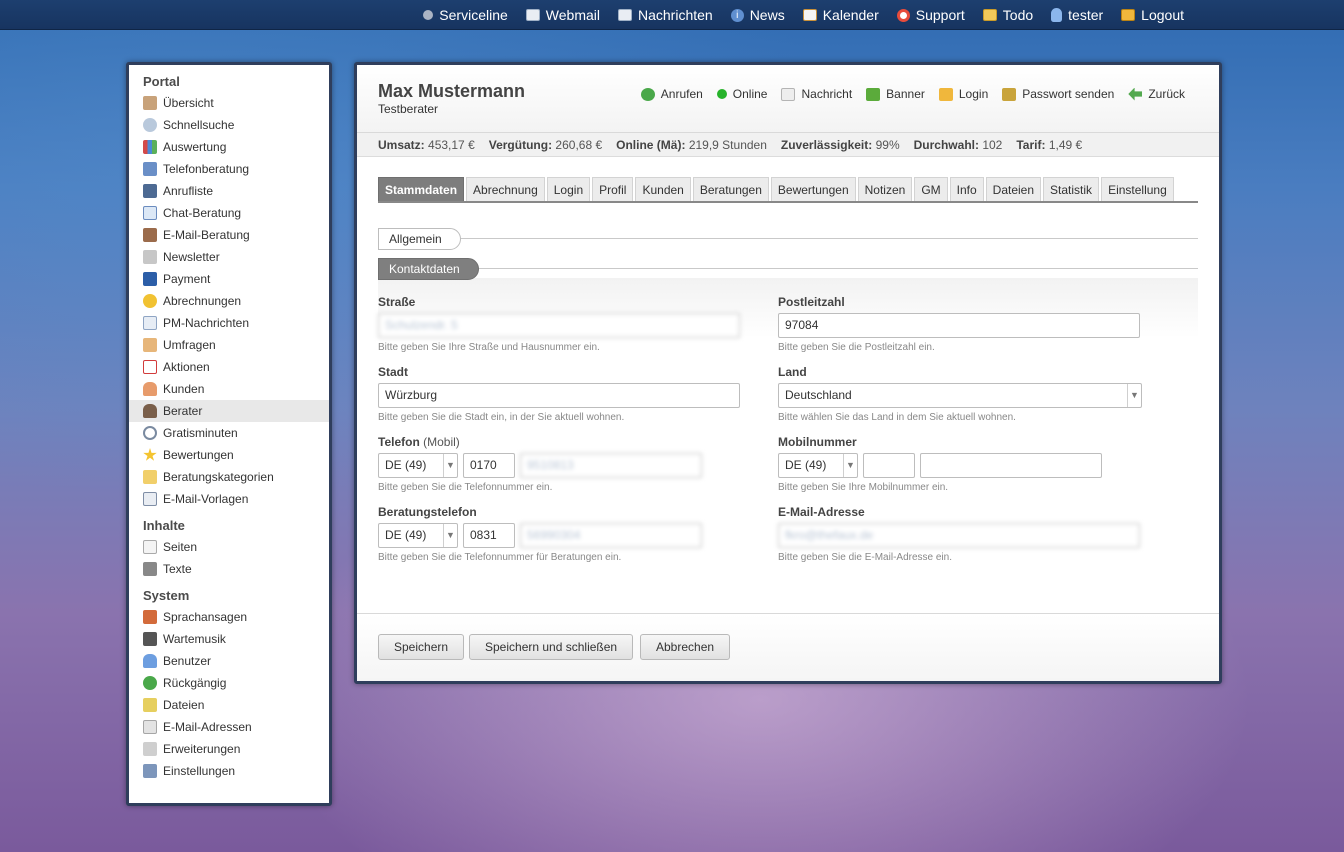  I want to click on chevron-down-icon: ▼, so click(850, 465).